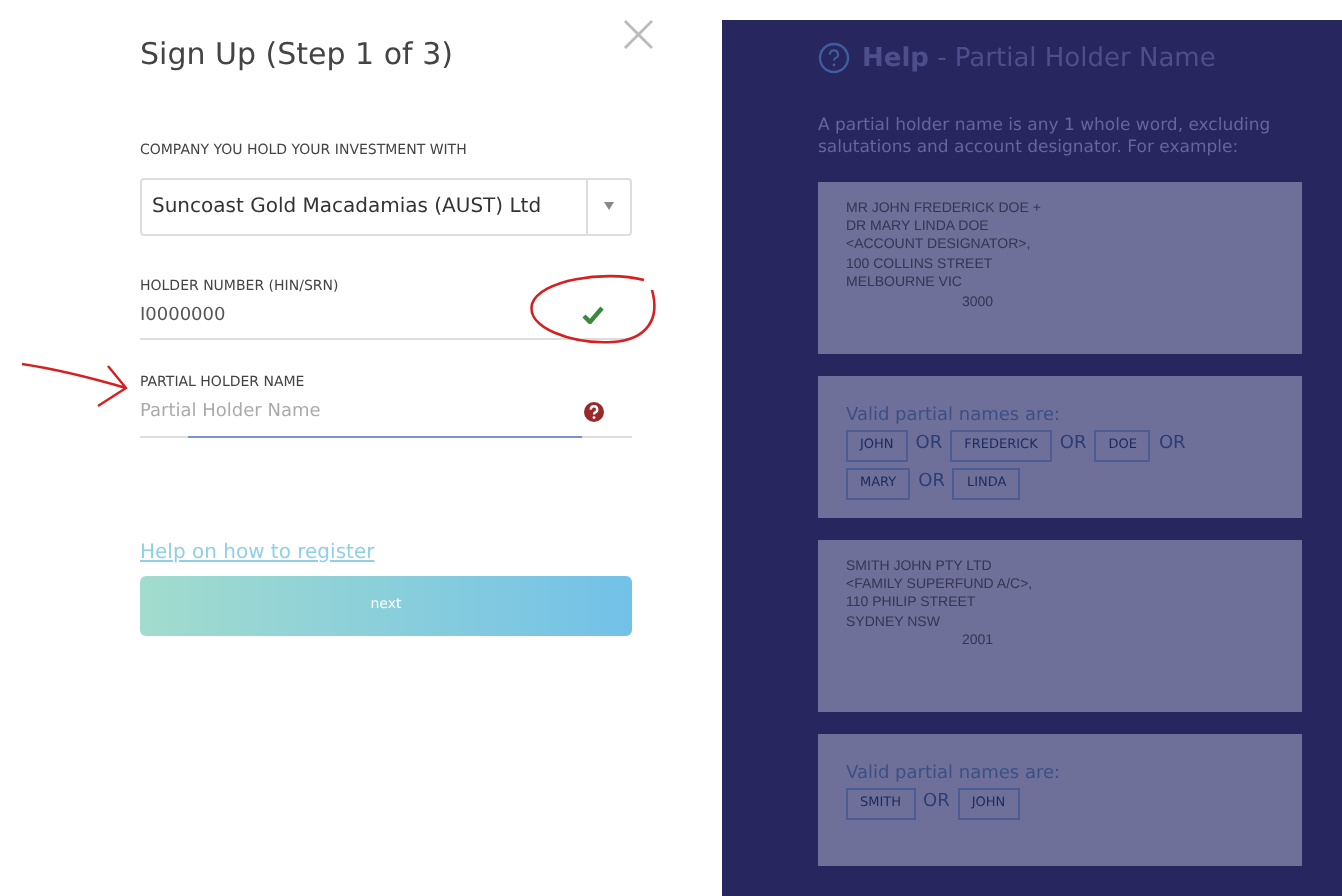  Describe the element at coordinates (592, 310) in the screenshot. I see `circle-mark` at that location.